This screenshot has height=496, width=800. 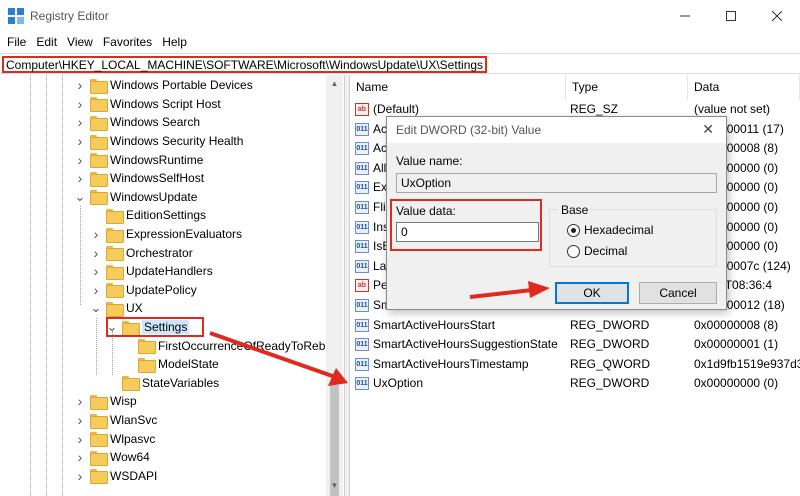 I want to click on menu-help: Help, so click(x=174, y=42).